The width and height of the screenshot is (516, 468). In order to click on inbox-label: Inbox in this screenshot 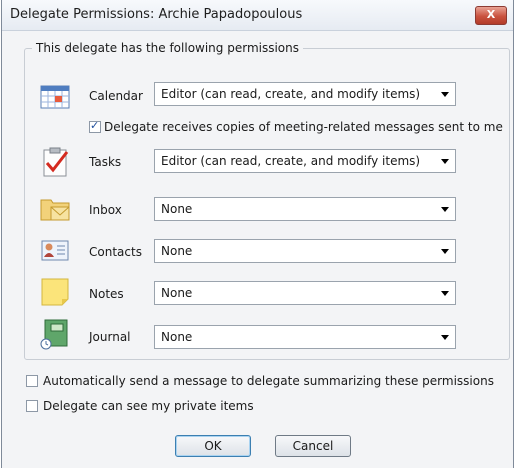, I will do `click(105, 210)`.